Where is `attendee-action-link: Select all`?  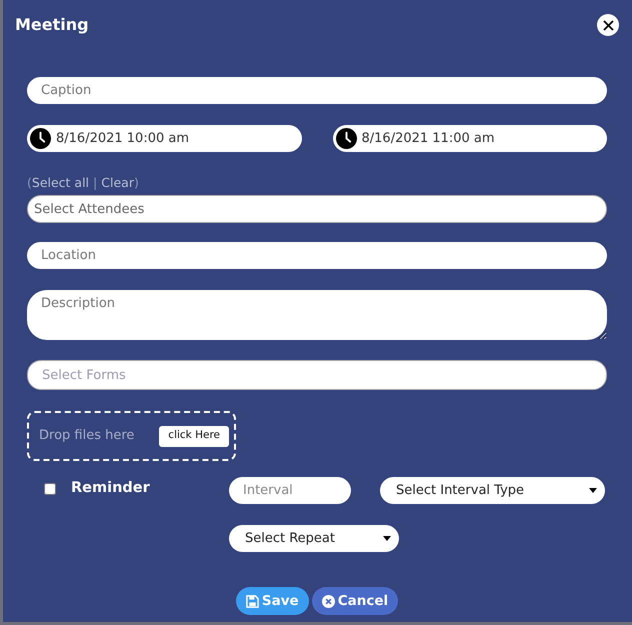
attendee-action-link: Select all is located at coordinates (61, 183).